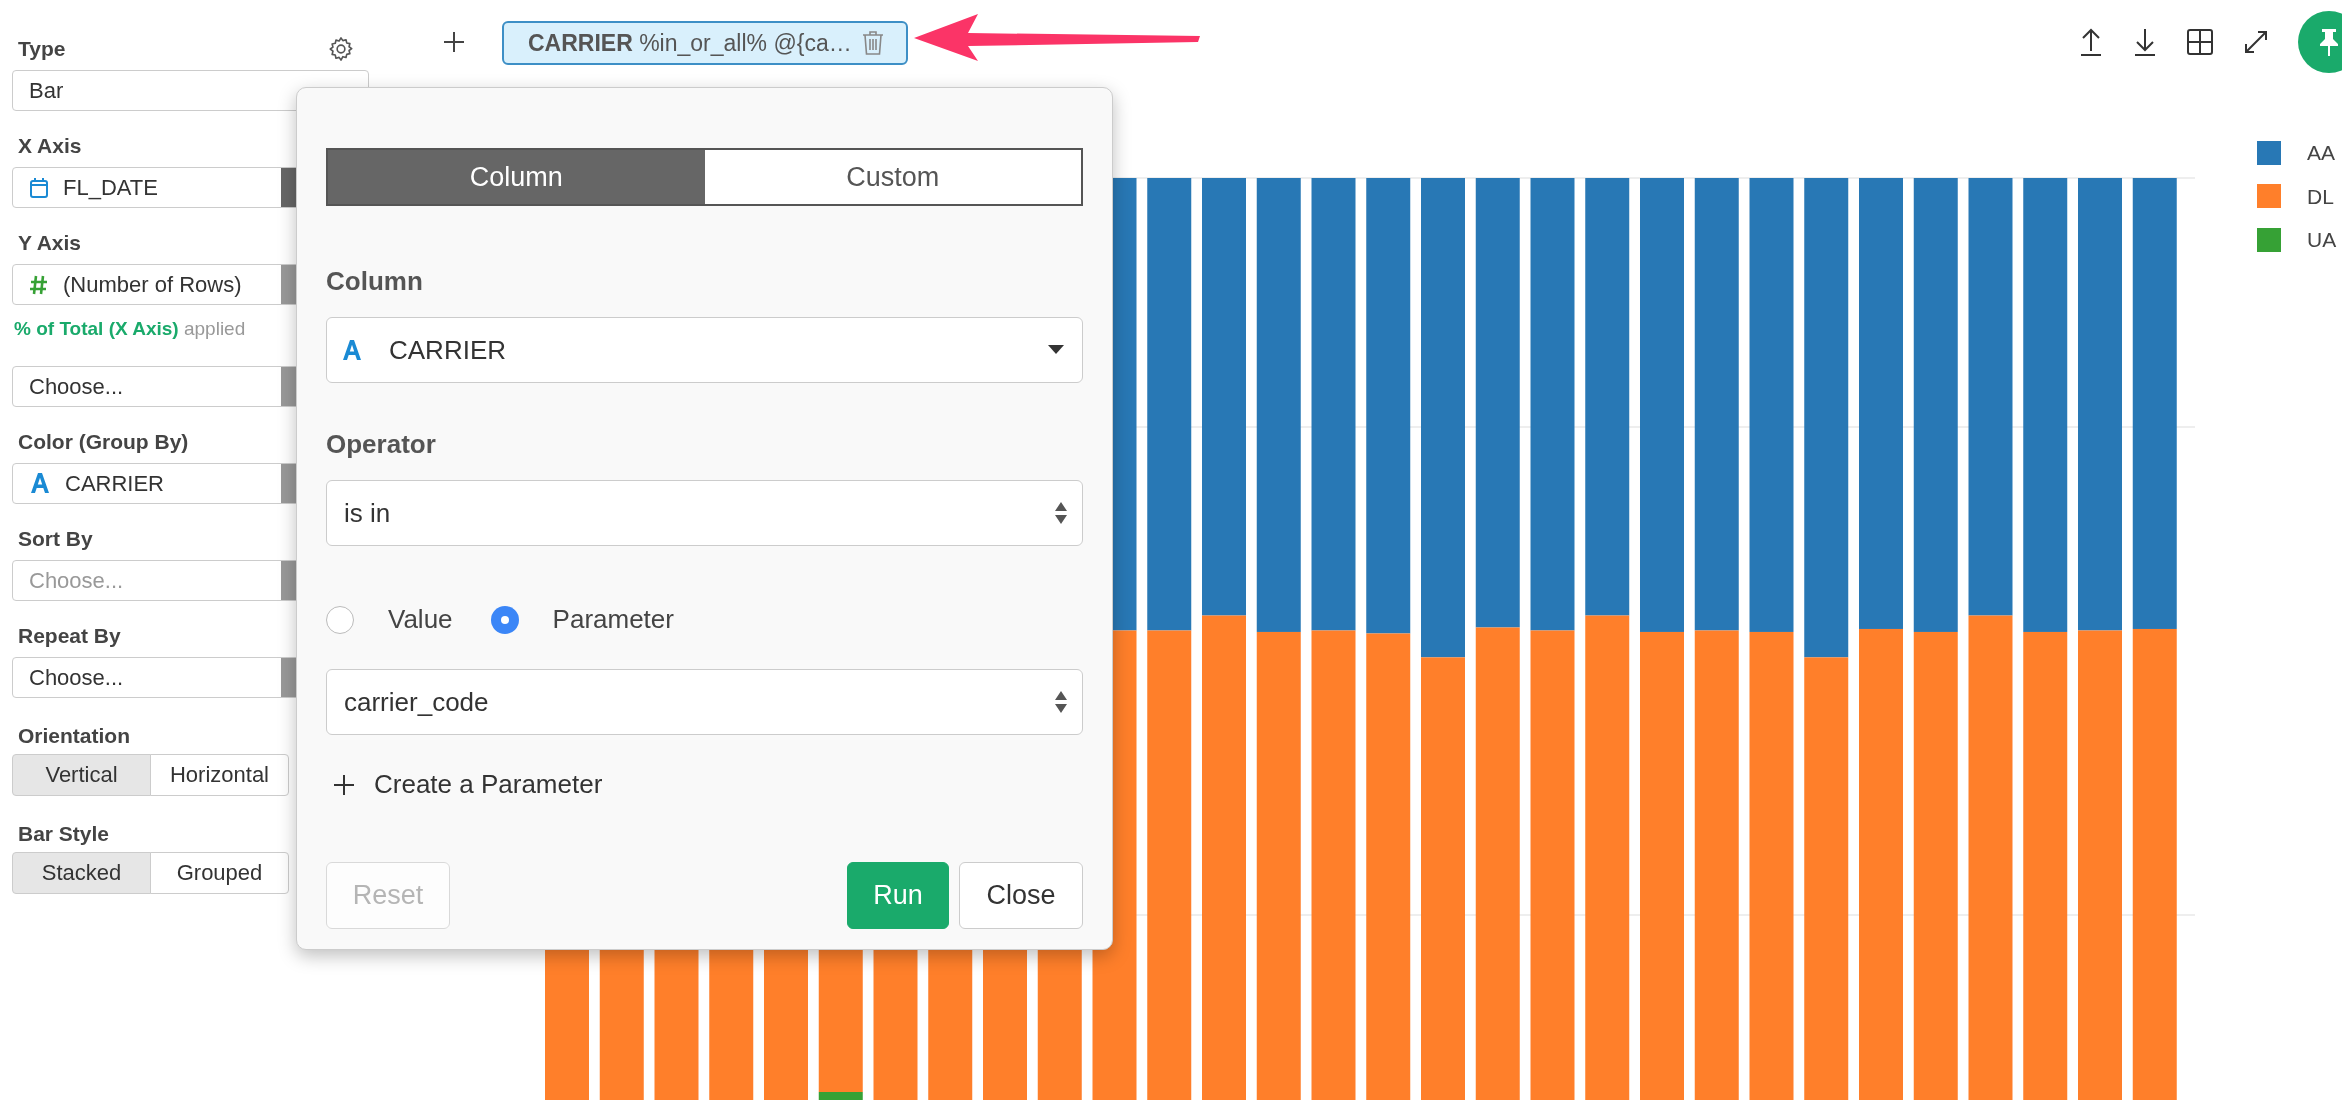 Image resolution: width=2342 pixels, height=1100 pixels. Describe the element at coordinates (2320, 196) in the screenshot. I see `legend-label: DL` at that location.